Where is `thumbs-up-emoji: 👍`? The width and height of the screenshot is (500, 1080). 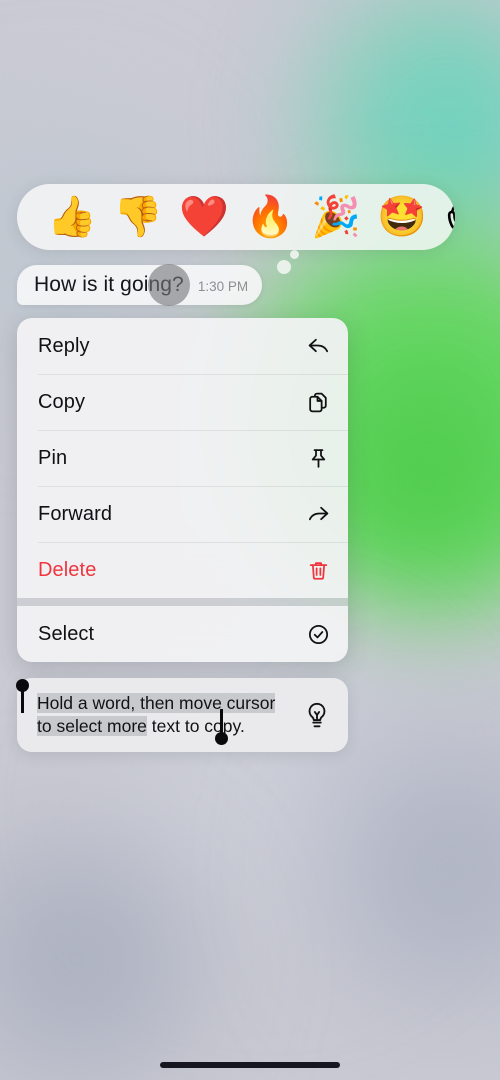 thumbs-up-emoji: 👍 is located at coordinates (72, 217).